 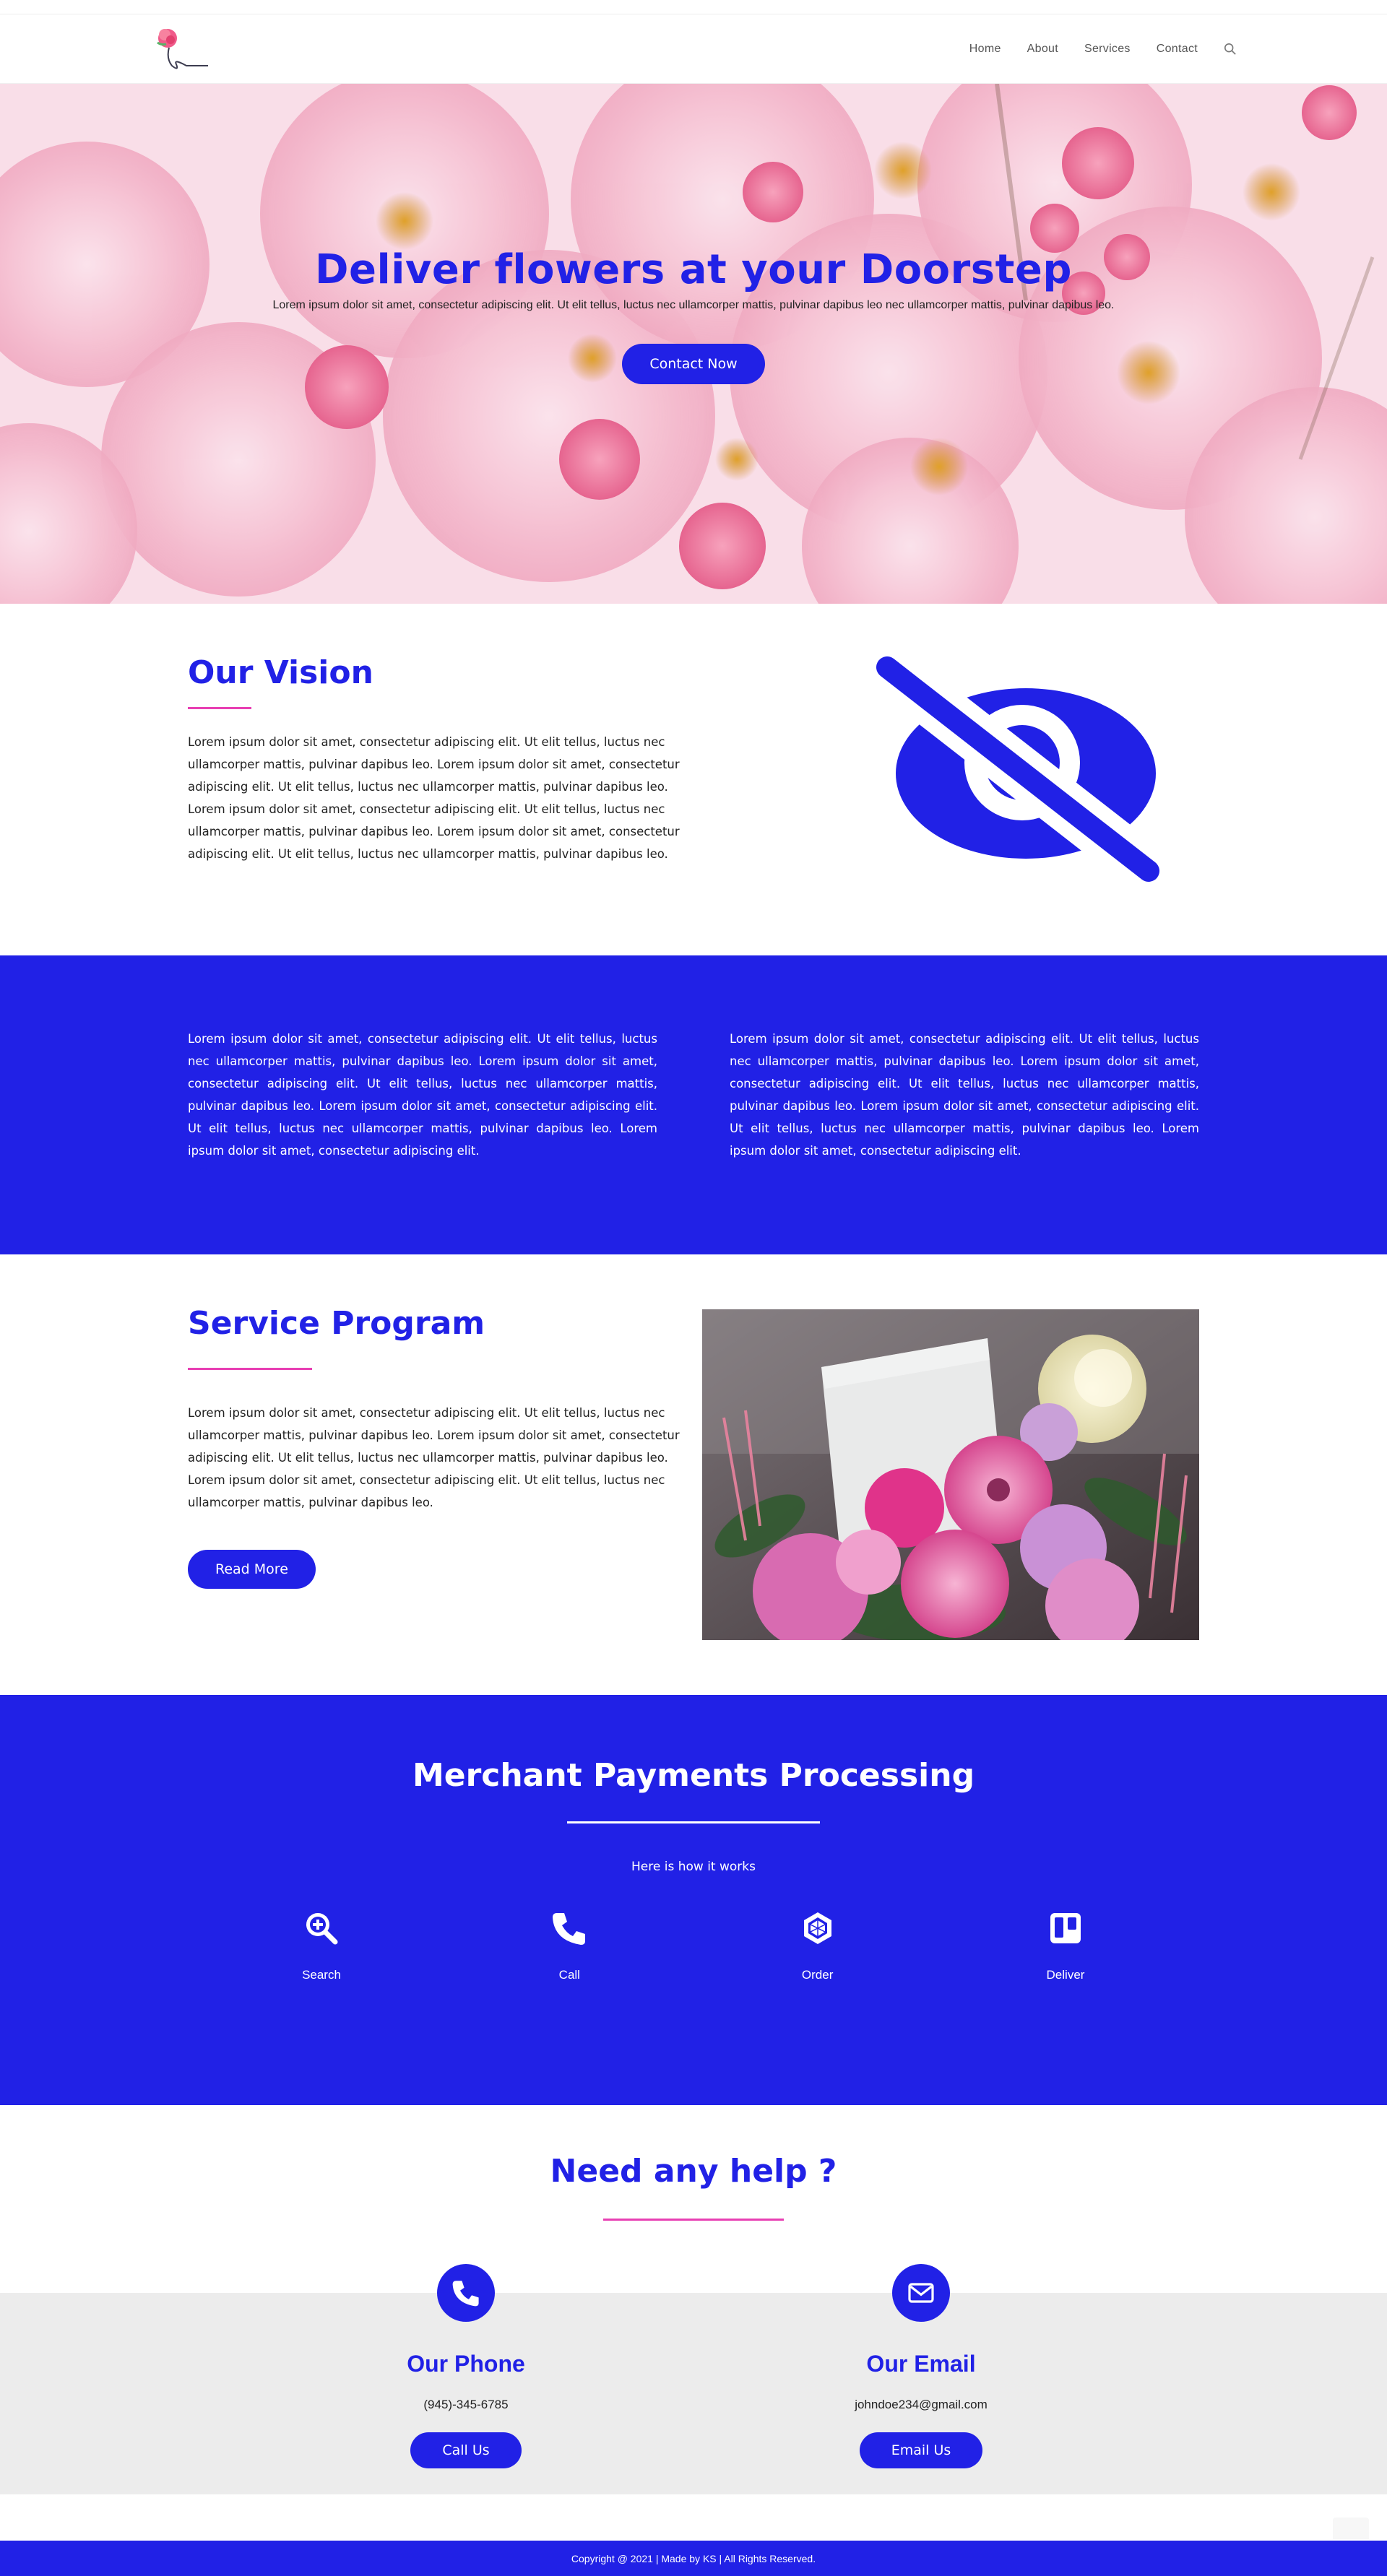 I want to click on email-address: johndoe234@gmail.com, so click(x=921, y=2404).